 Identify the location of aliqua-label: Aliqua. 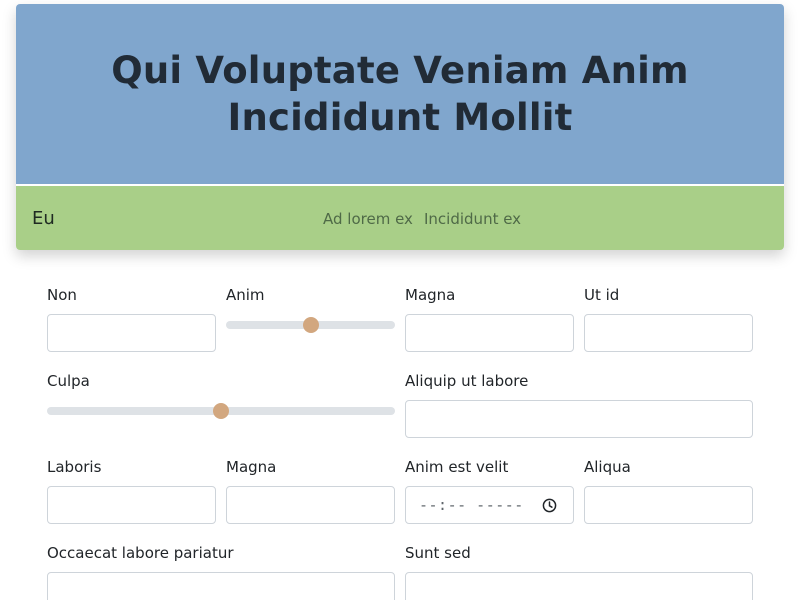
(607, 467).